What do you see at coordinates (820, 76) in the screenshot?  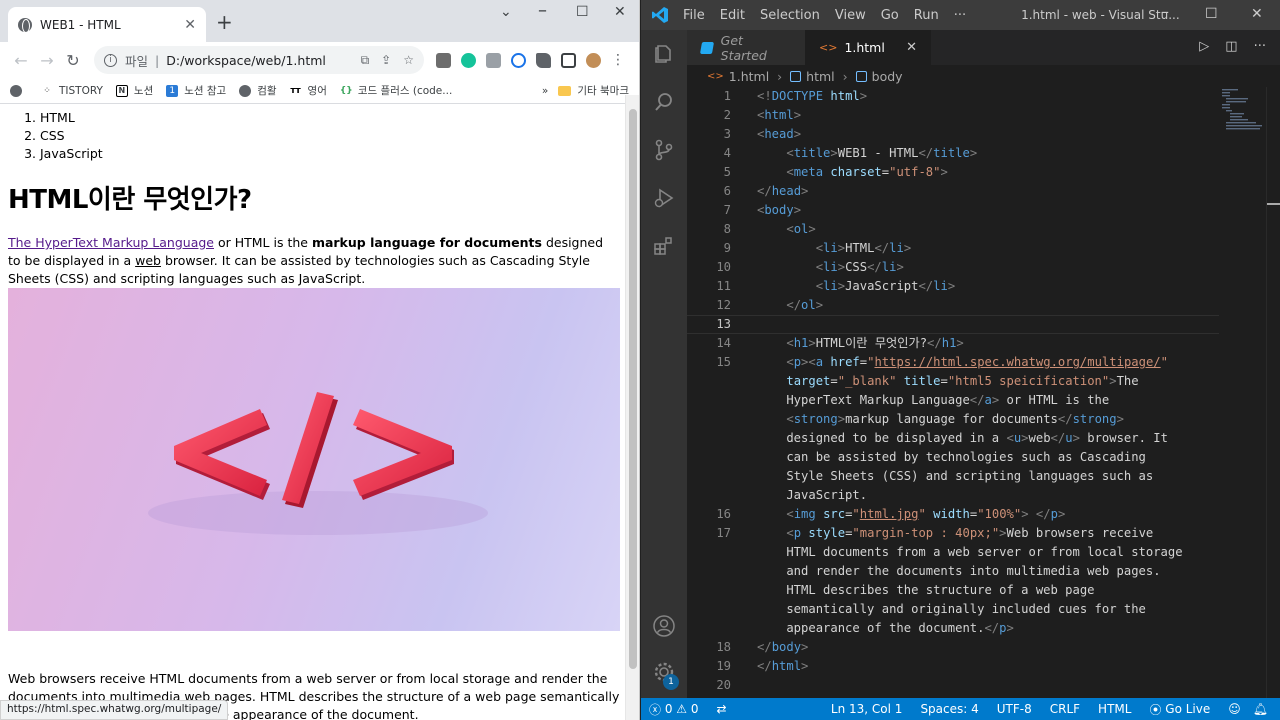 I see `breadcrumb-html: html` at bounding box center [820, 76].